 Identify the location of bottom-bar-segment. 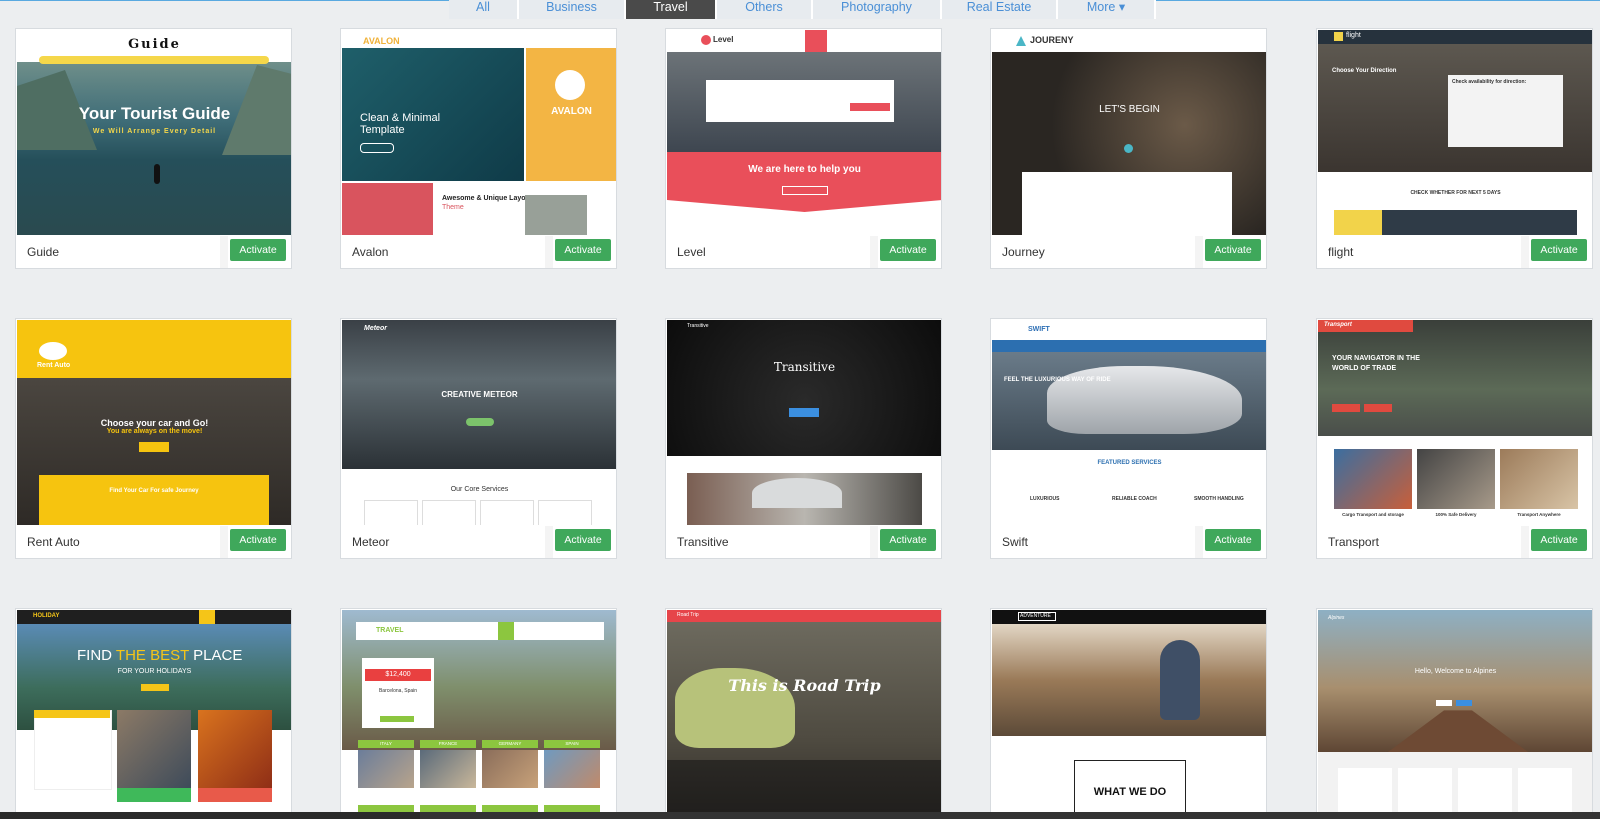
(210, 815).